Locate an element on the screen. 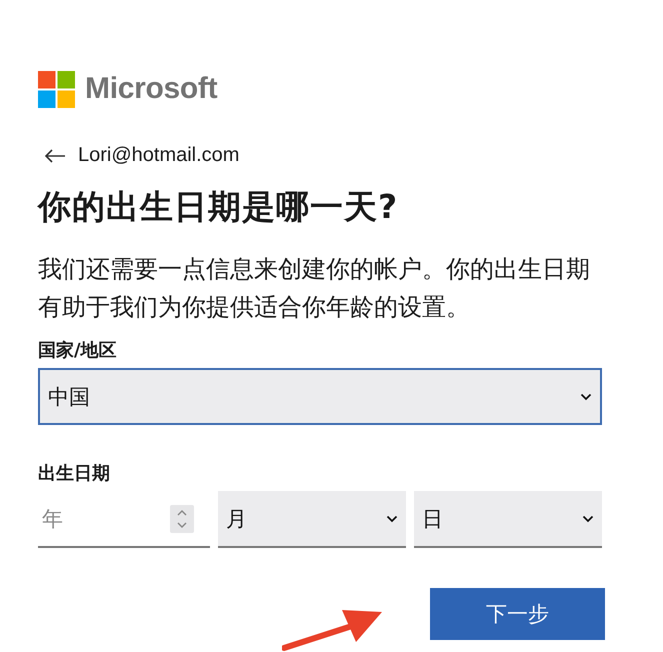 Image resolution: width=663 pixels, height=652 pixels. account-email: Lori@hotmail.com is located at coordinates (159, 155).